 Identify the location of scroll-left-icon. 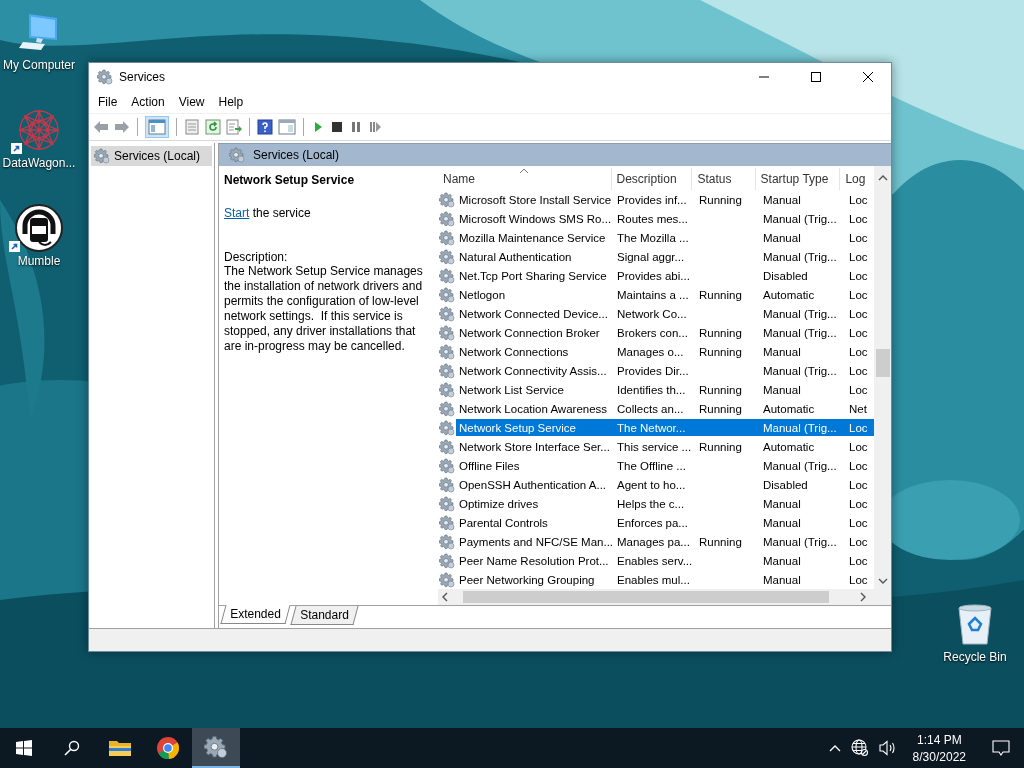
(445, 597).